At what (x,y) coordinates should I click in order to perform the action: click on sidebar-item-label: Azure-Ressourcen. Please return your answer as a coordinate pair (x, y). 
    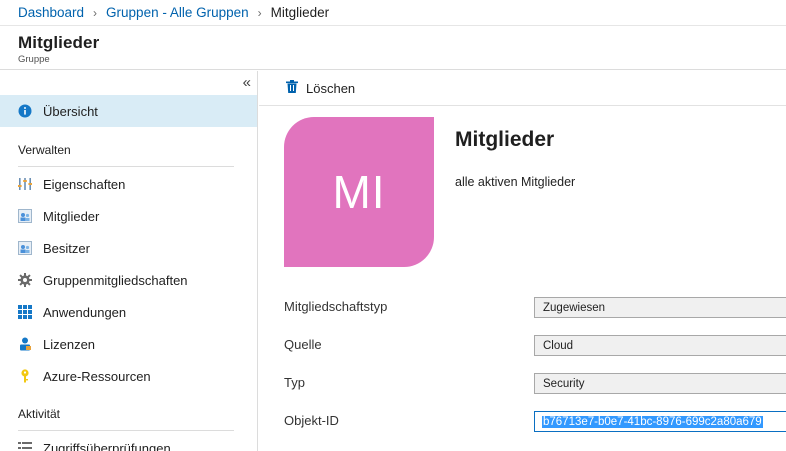
    Looking at the image, I should click on (97, 376).